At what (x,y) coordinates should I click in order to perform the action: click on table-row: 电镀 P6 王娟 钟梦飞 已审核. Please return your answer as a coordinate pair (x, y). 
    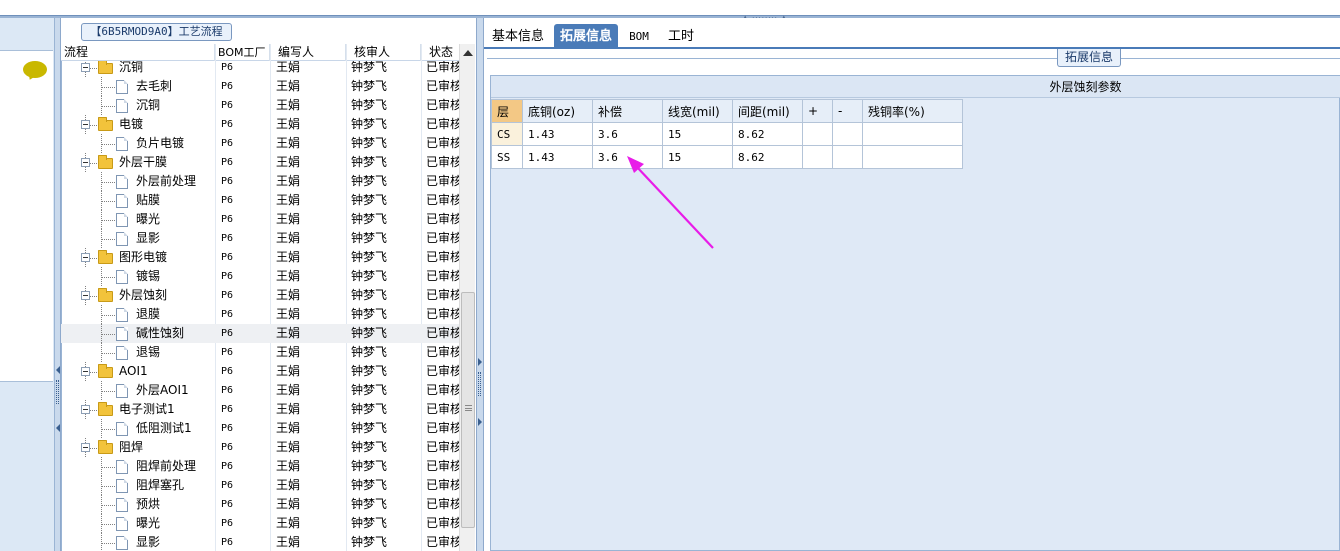
    Looking at the image, I should click on (260, 124).